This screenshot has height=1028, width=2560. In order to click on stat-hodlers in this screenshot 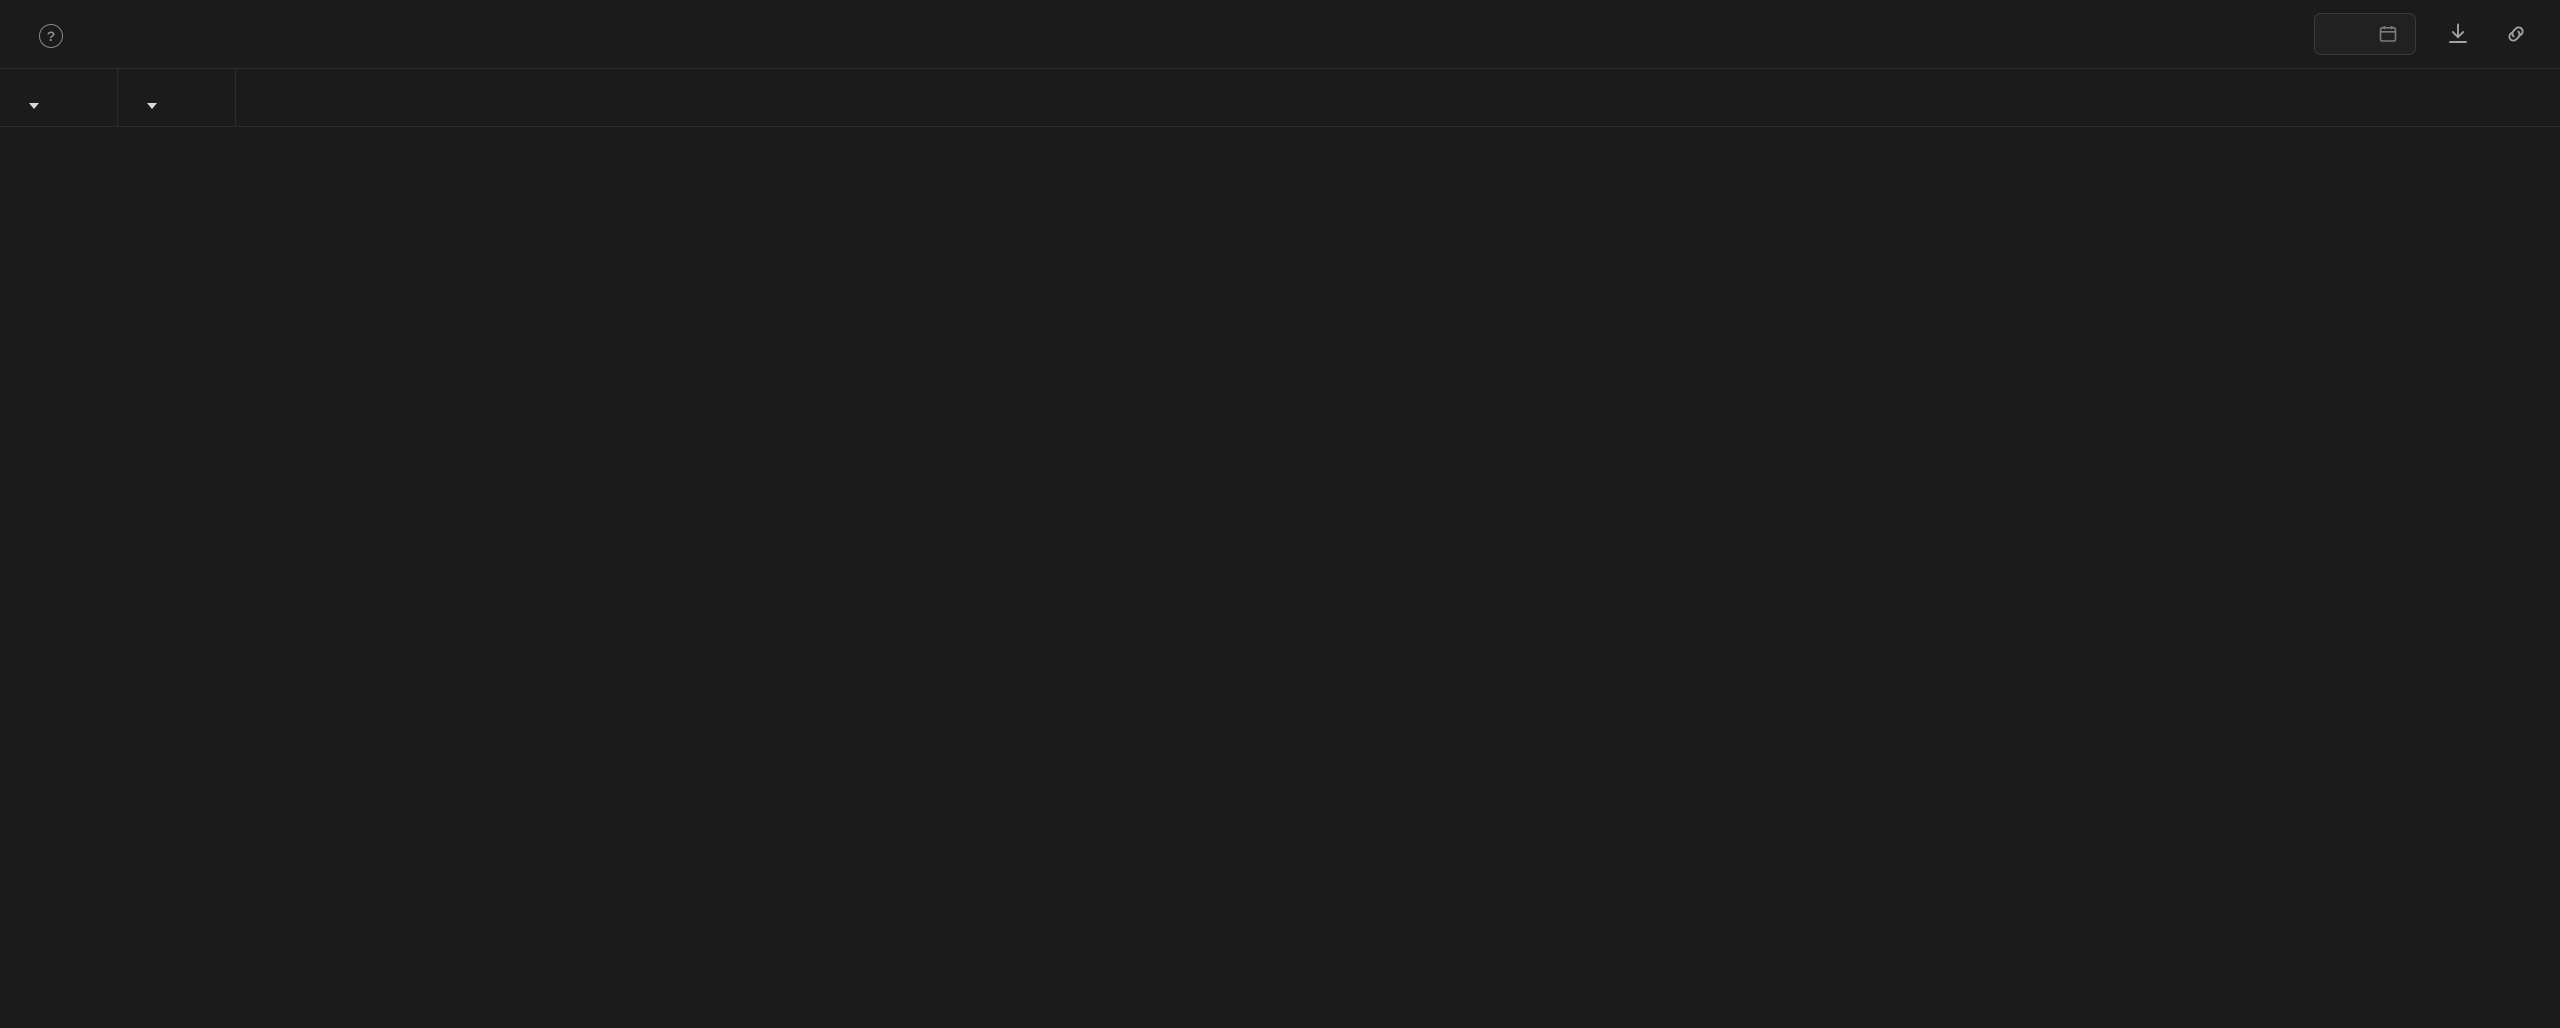, I will do `click(39, 801)`.